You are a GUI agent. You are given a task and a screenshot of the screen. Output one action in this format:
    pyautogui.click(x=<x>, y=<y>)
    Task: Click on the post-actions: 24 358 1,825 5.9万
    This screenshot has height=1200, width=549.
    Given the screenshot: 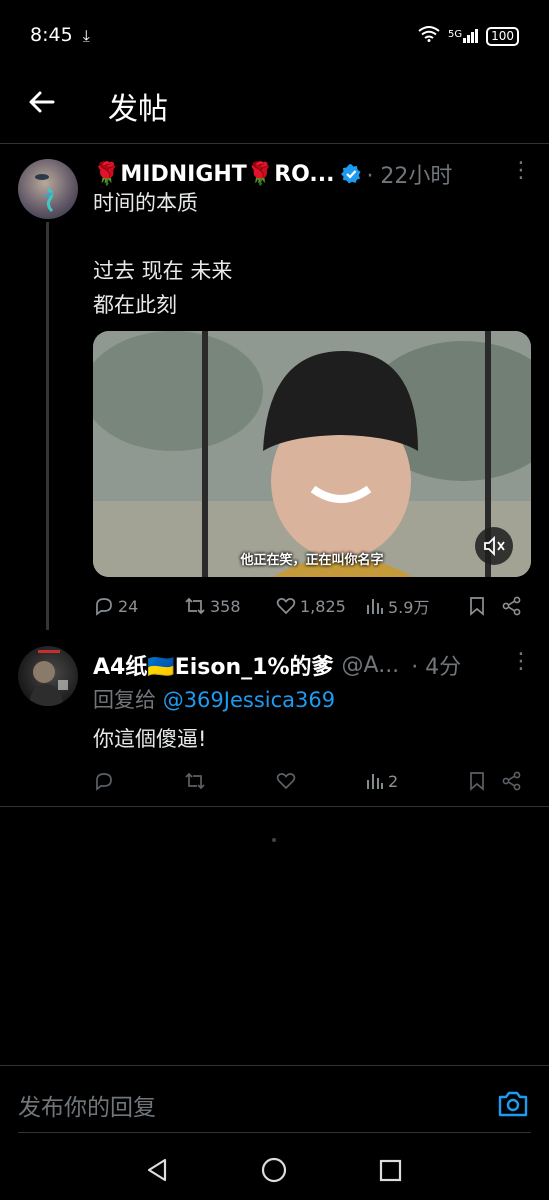 What is the action you would take?
    pyautogui.click(x=313, y=606)
    